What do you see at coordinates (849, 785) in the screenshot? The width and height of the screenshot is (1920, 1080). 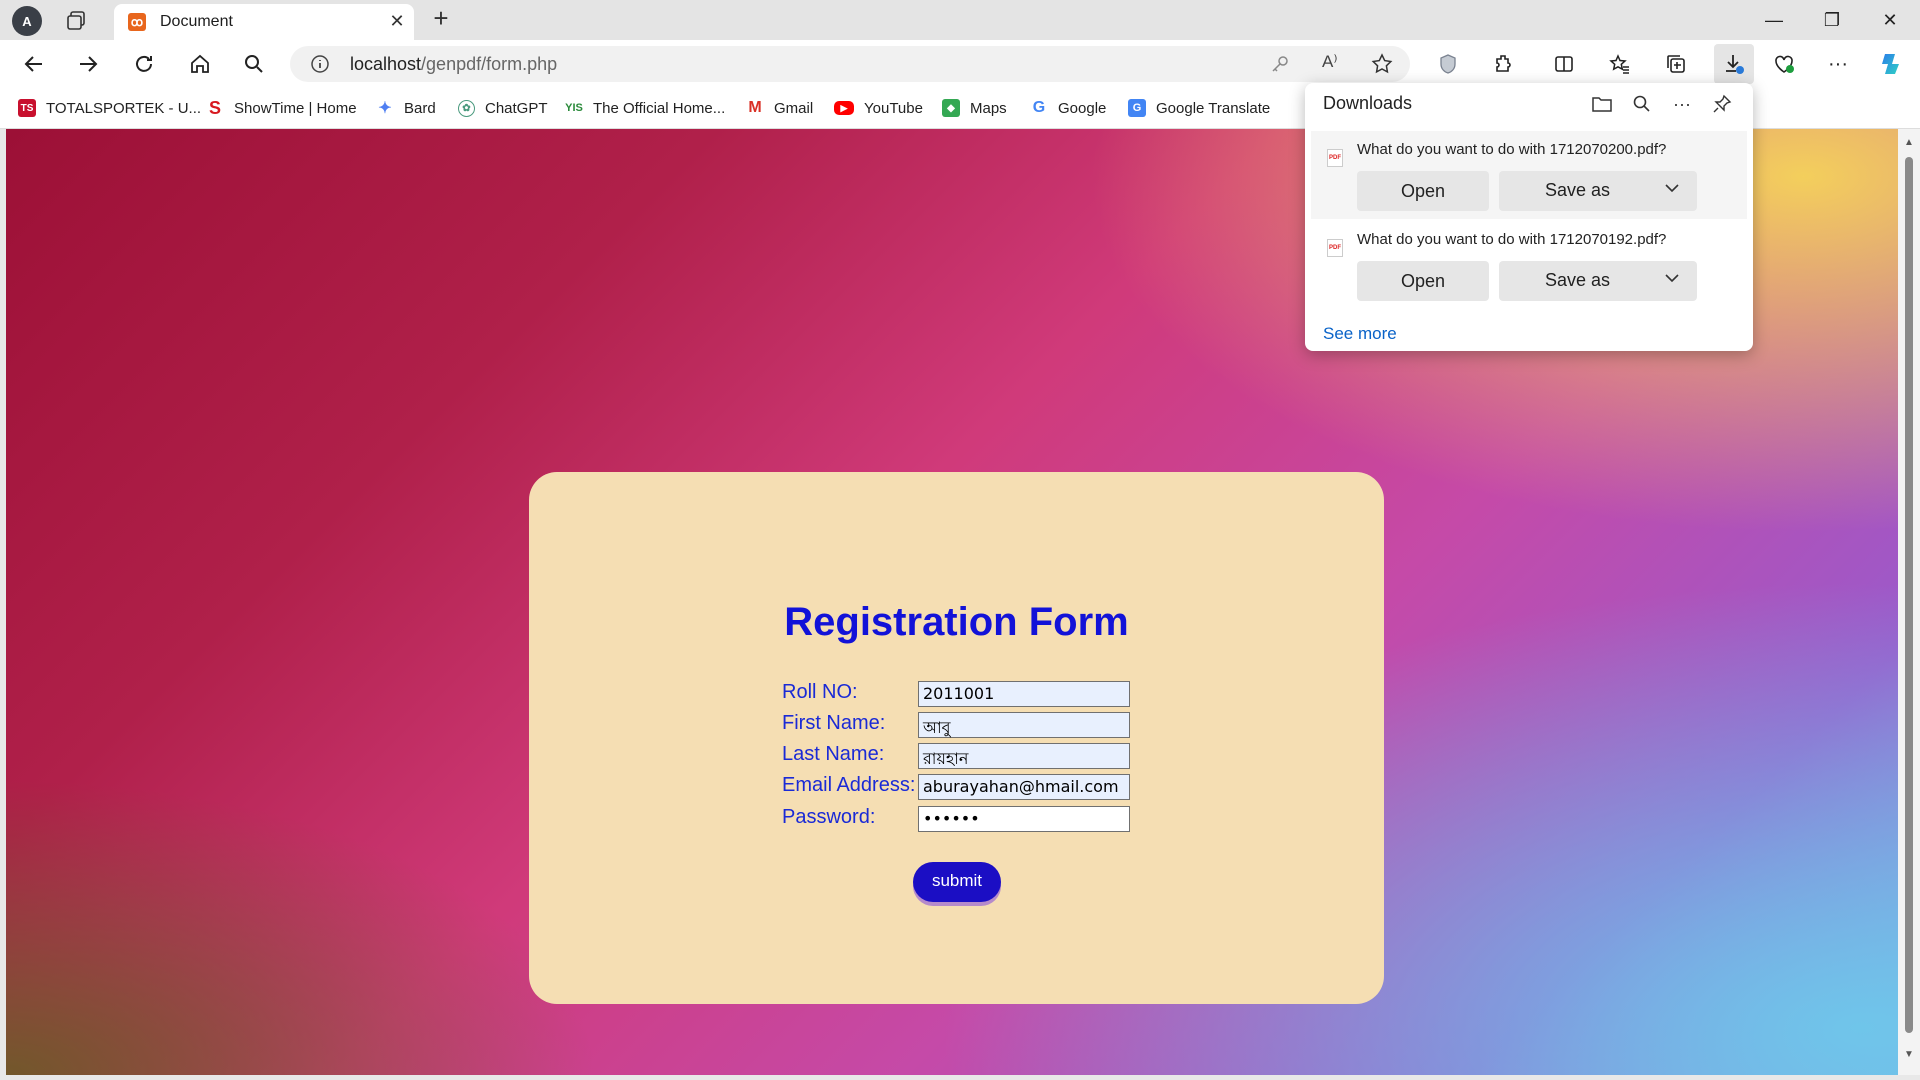 I see `email-label: Email Address:` at bounding box center [849, 785].